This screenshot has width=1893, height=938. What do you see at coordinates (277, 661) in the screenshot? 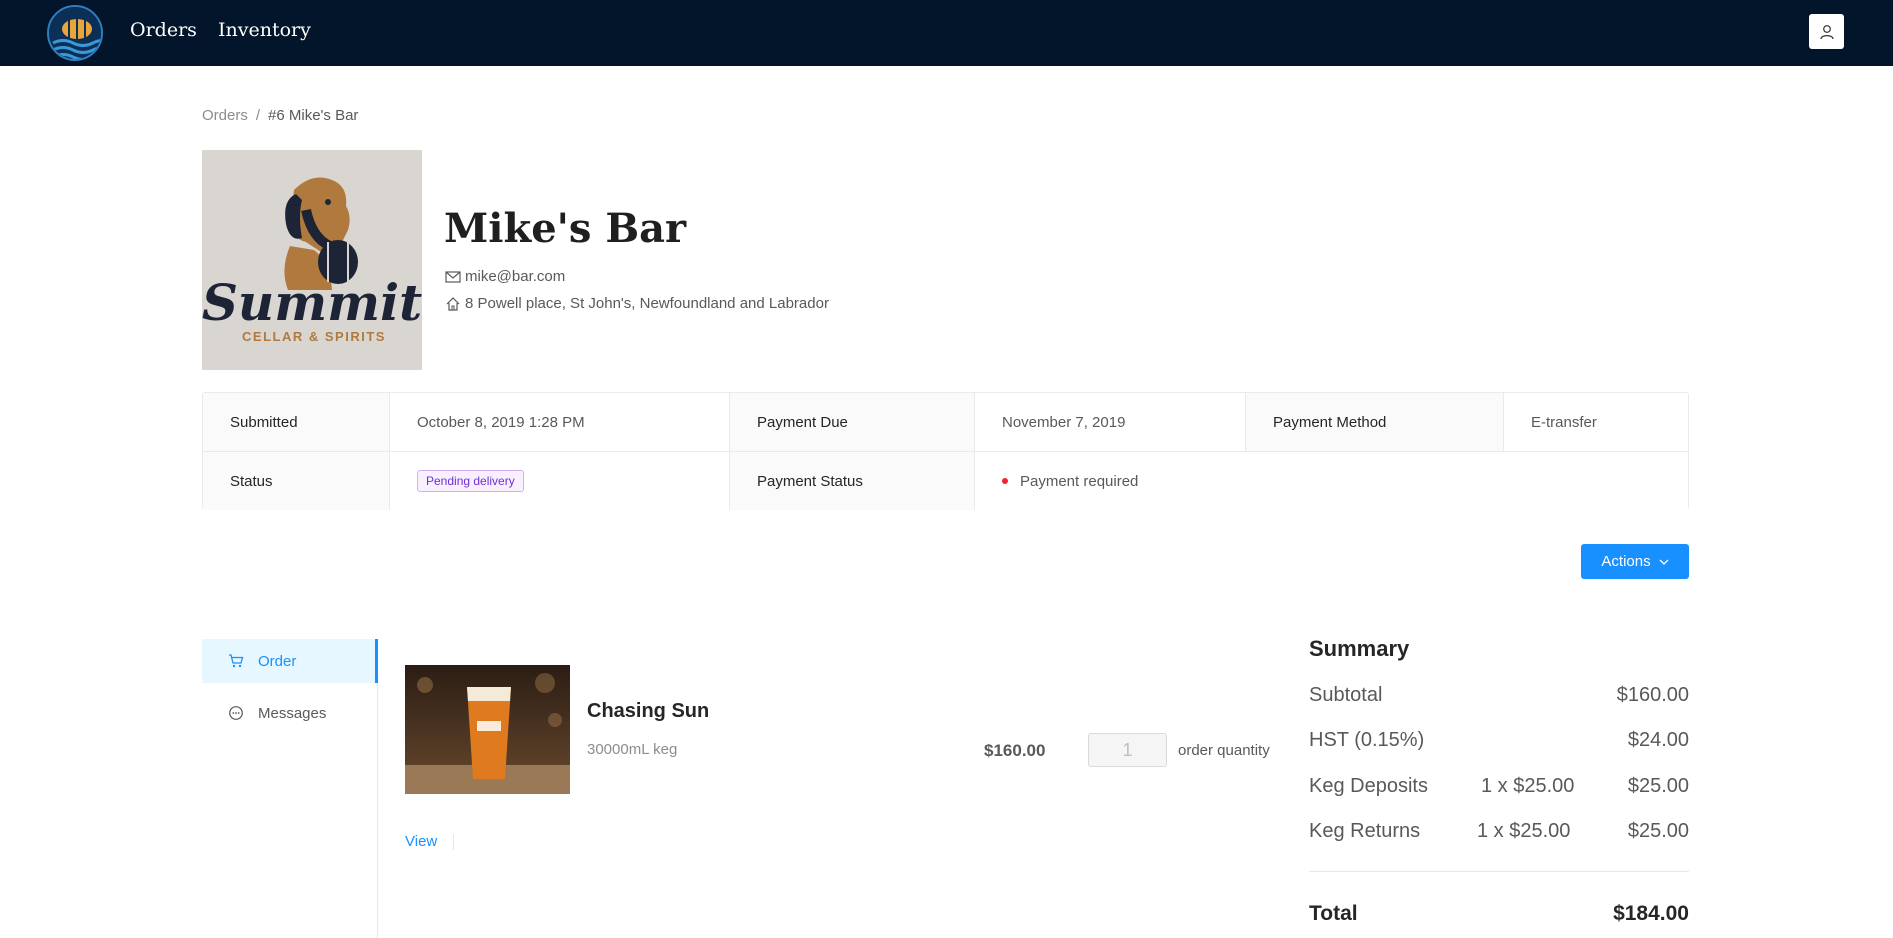
I see `menu-item-order-label: Order` at bounding box center [277, 661].